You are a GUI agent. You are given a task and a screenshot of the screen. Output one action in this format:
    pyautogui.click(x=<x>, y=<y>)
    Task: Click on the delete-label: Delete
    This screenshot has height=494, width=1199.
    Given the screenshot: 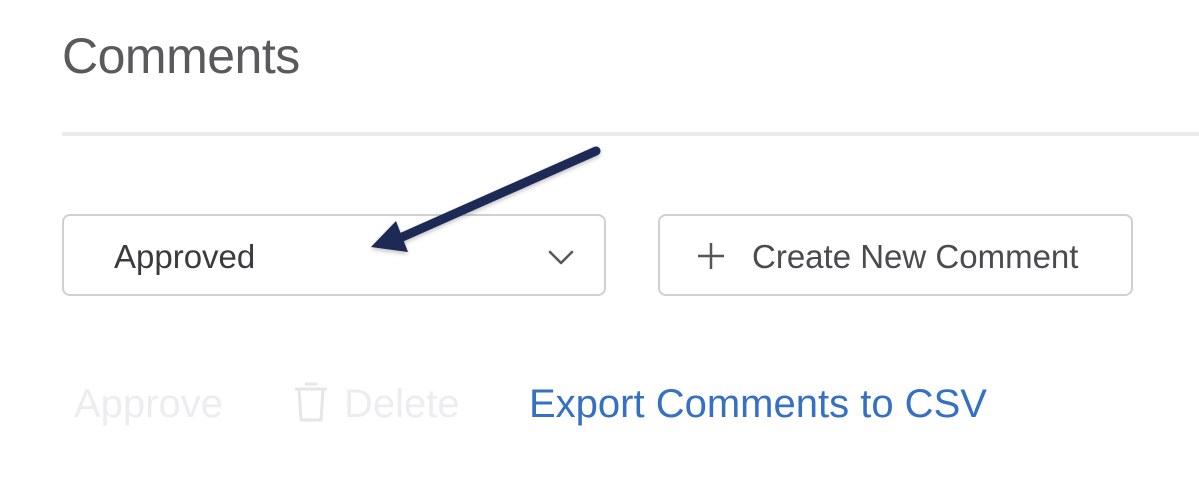 What is the action you would take?
    pyautogui.click(x=402, y=404)
    